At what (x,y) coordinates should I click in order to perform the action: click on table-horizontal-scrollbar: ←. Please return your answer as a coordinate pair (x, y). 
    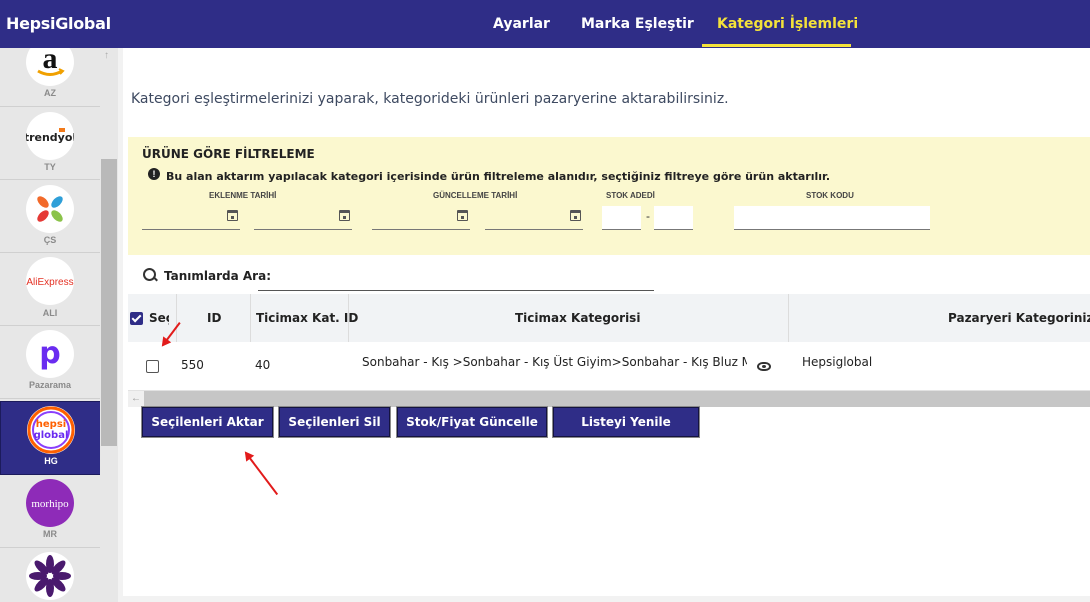
    Looking at the image, I should click on (609, 399).